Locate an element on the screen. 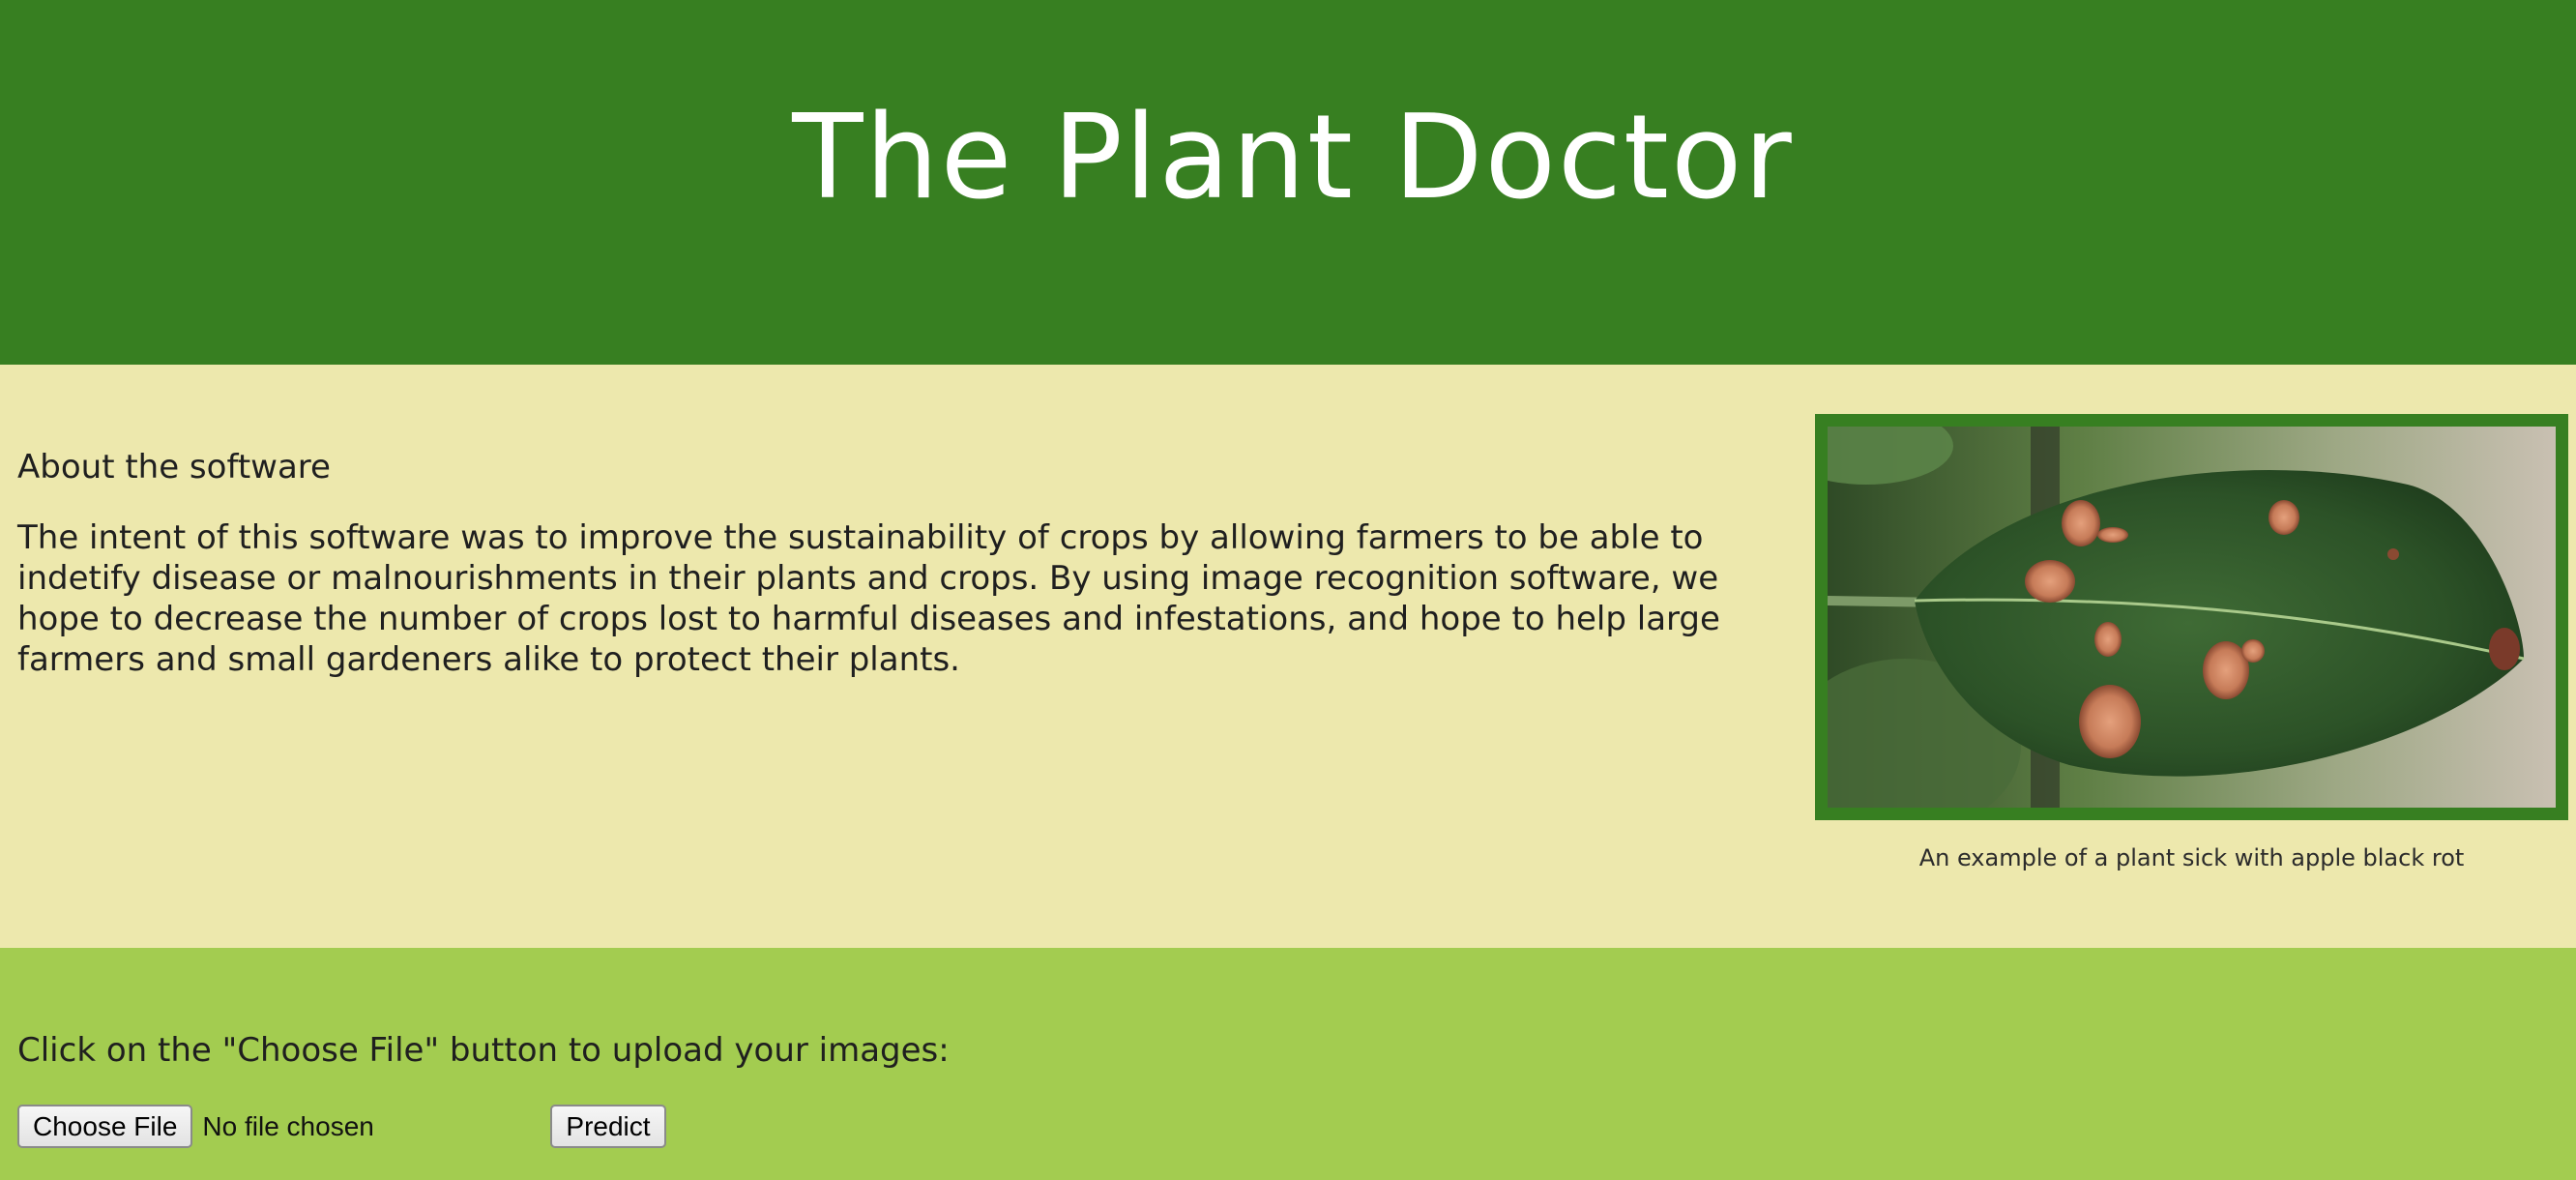 The image size is (2576, 1180). choose-file-button: Choose File is located at coordinates (105, 1126).